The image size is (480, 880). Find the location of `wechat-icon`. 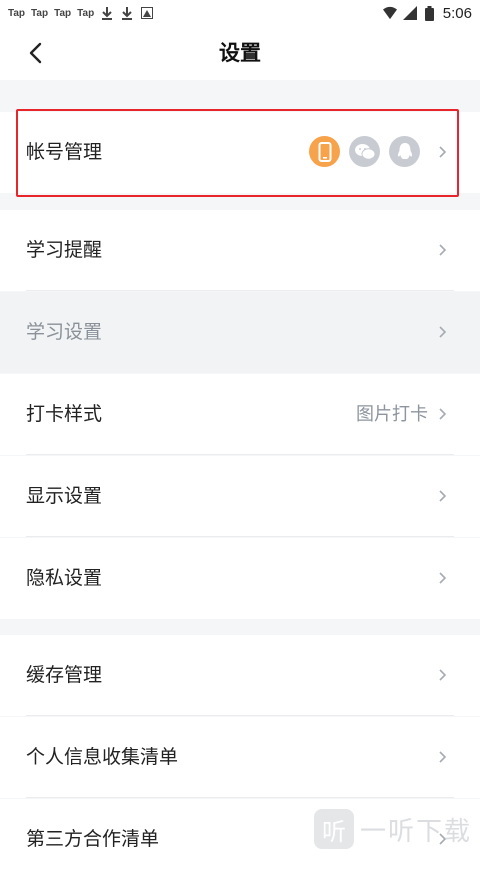

wechat-icon is located at coordinates (364, 151).